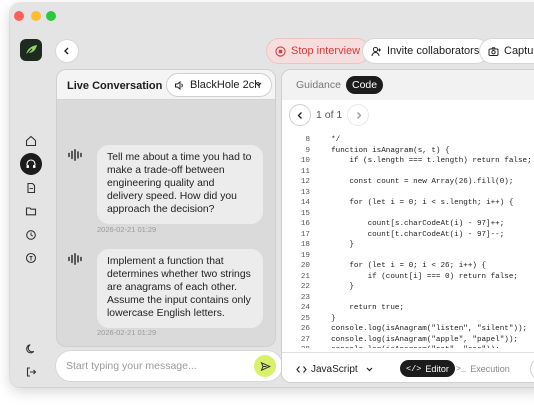 Image resolution: width=534 pixels, height=408 pixels. I want to click on help-icon, so click(31, 258).